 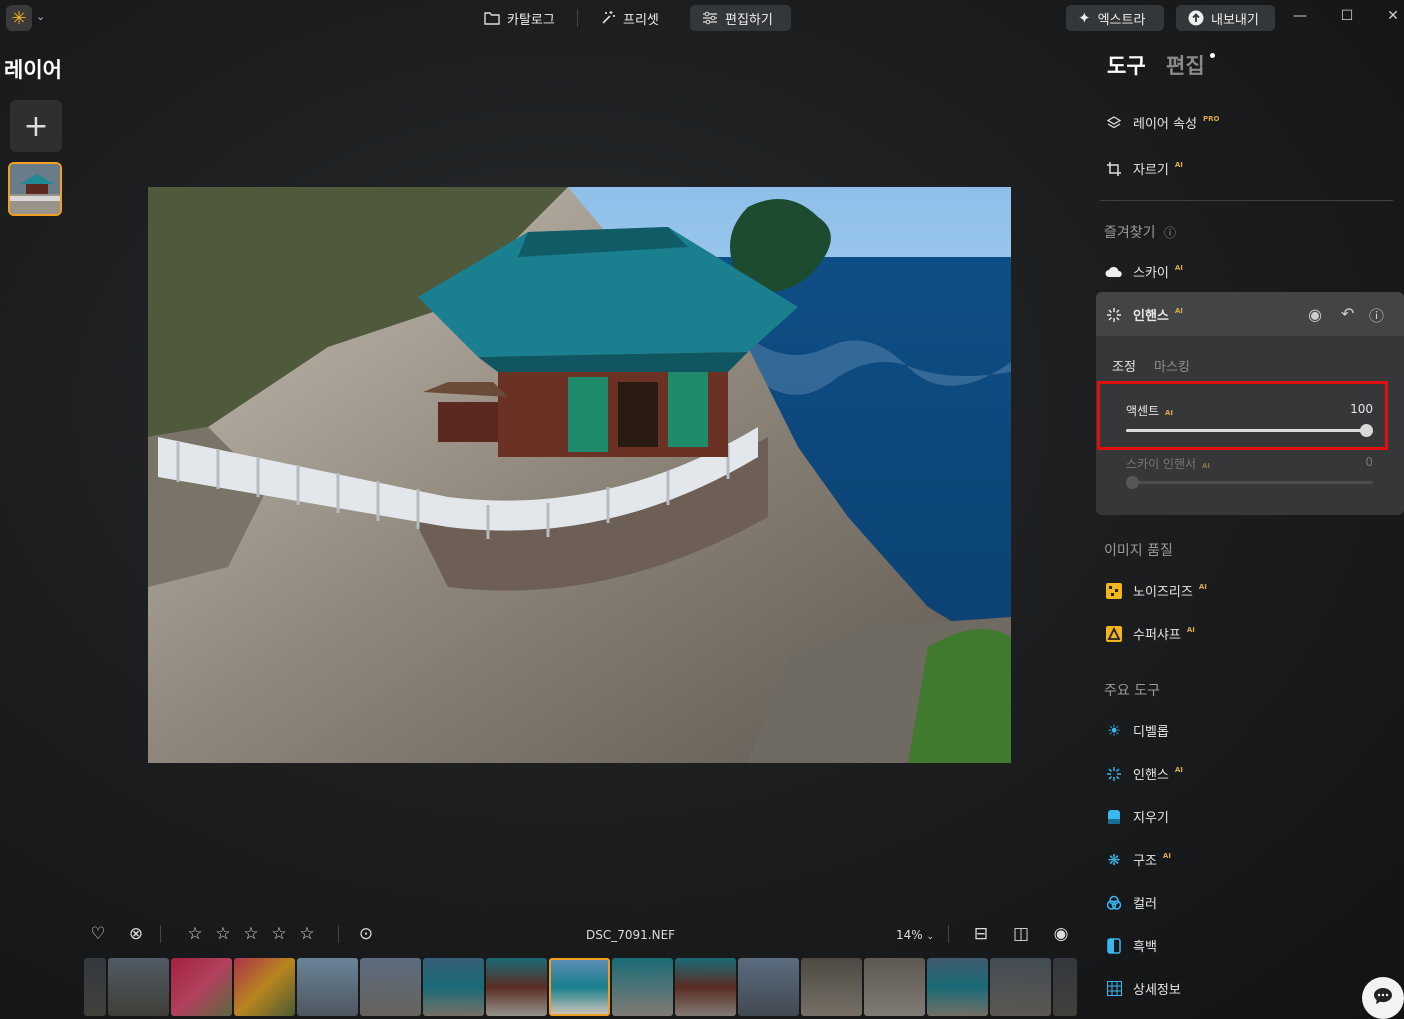 What do you see at coordinates (608, 17) in the screenshot?
I see `magic-wand-icon` at bounding box center [608, 17].